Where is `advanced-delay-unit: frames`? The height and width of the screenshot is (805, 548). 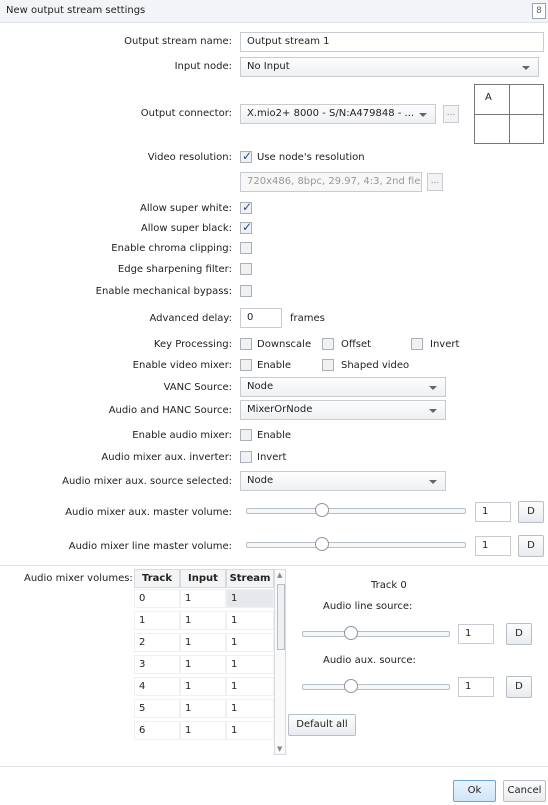 advanced-delay-unit: frames is located at coordinates (307, 318).